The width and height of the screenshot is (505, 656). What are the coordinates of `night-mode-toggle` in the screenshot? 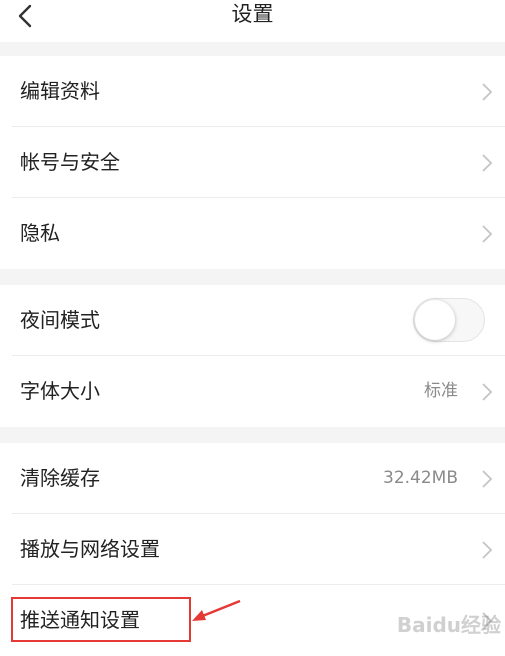 It's located at (449, 320).